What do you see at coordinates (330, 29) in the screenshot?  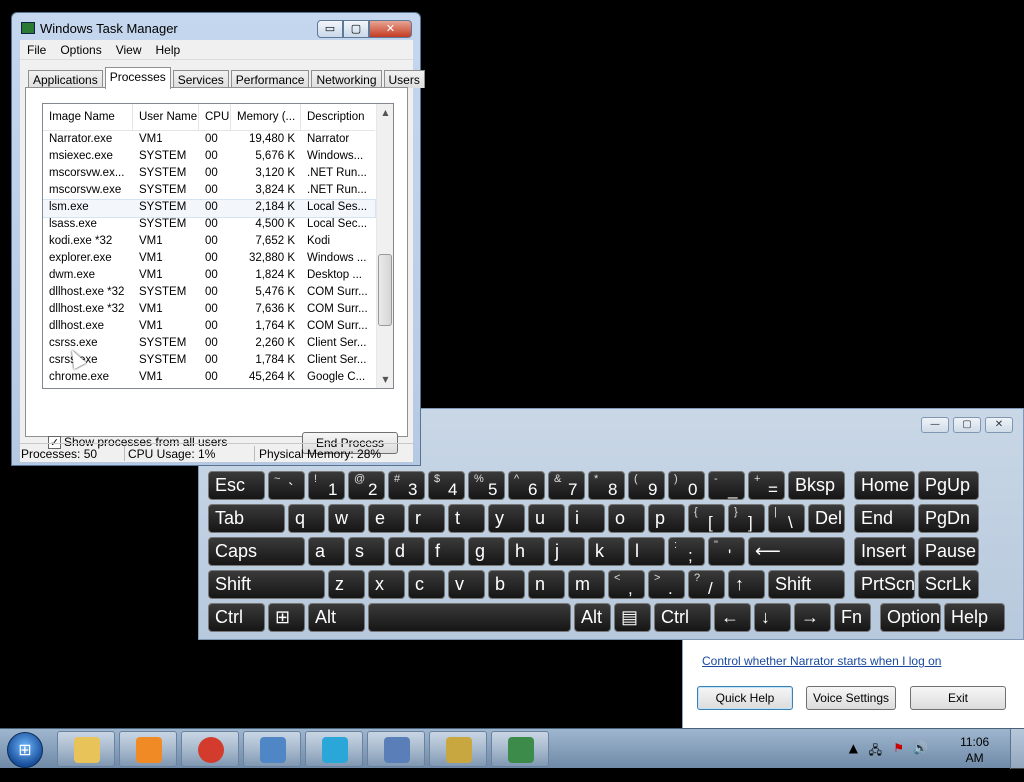 I see `minimize-button: ▭` at bounding box center [330, 29].